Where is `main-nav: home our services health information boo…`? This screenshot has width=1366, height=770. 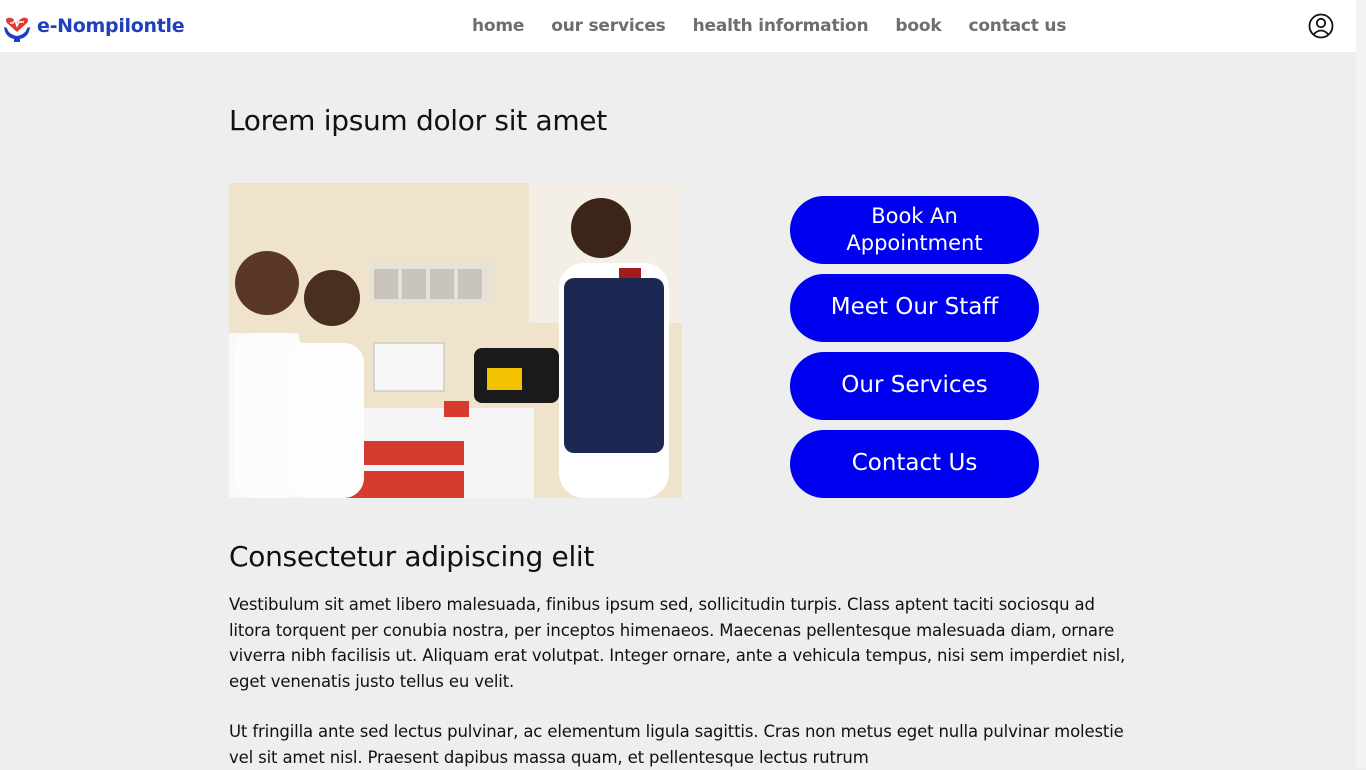
main-nav: home our services health information boo… is located at coordinates (782, 26).